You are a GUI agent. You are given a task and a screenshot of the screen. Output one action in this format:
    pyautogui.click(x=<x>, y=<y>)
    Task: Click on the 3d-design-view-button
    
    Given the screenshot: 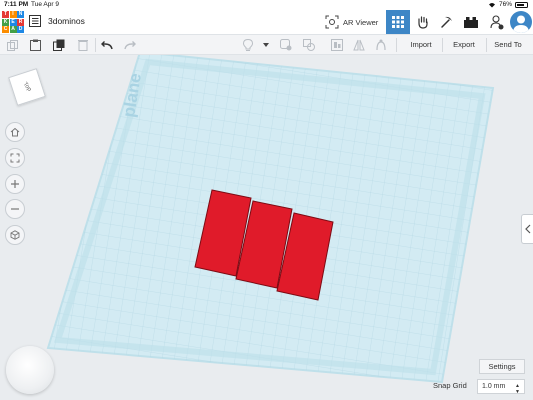 What is the action you would take?
    pyautogui.click(x=398, y=22)
    